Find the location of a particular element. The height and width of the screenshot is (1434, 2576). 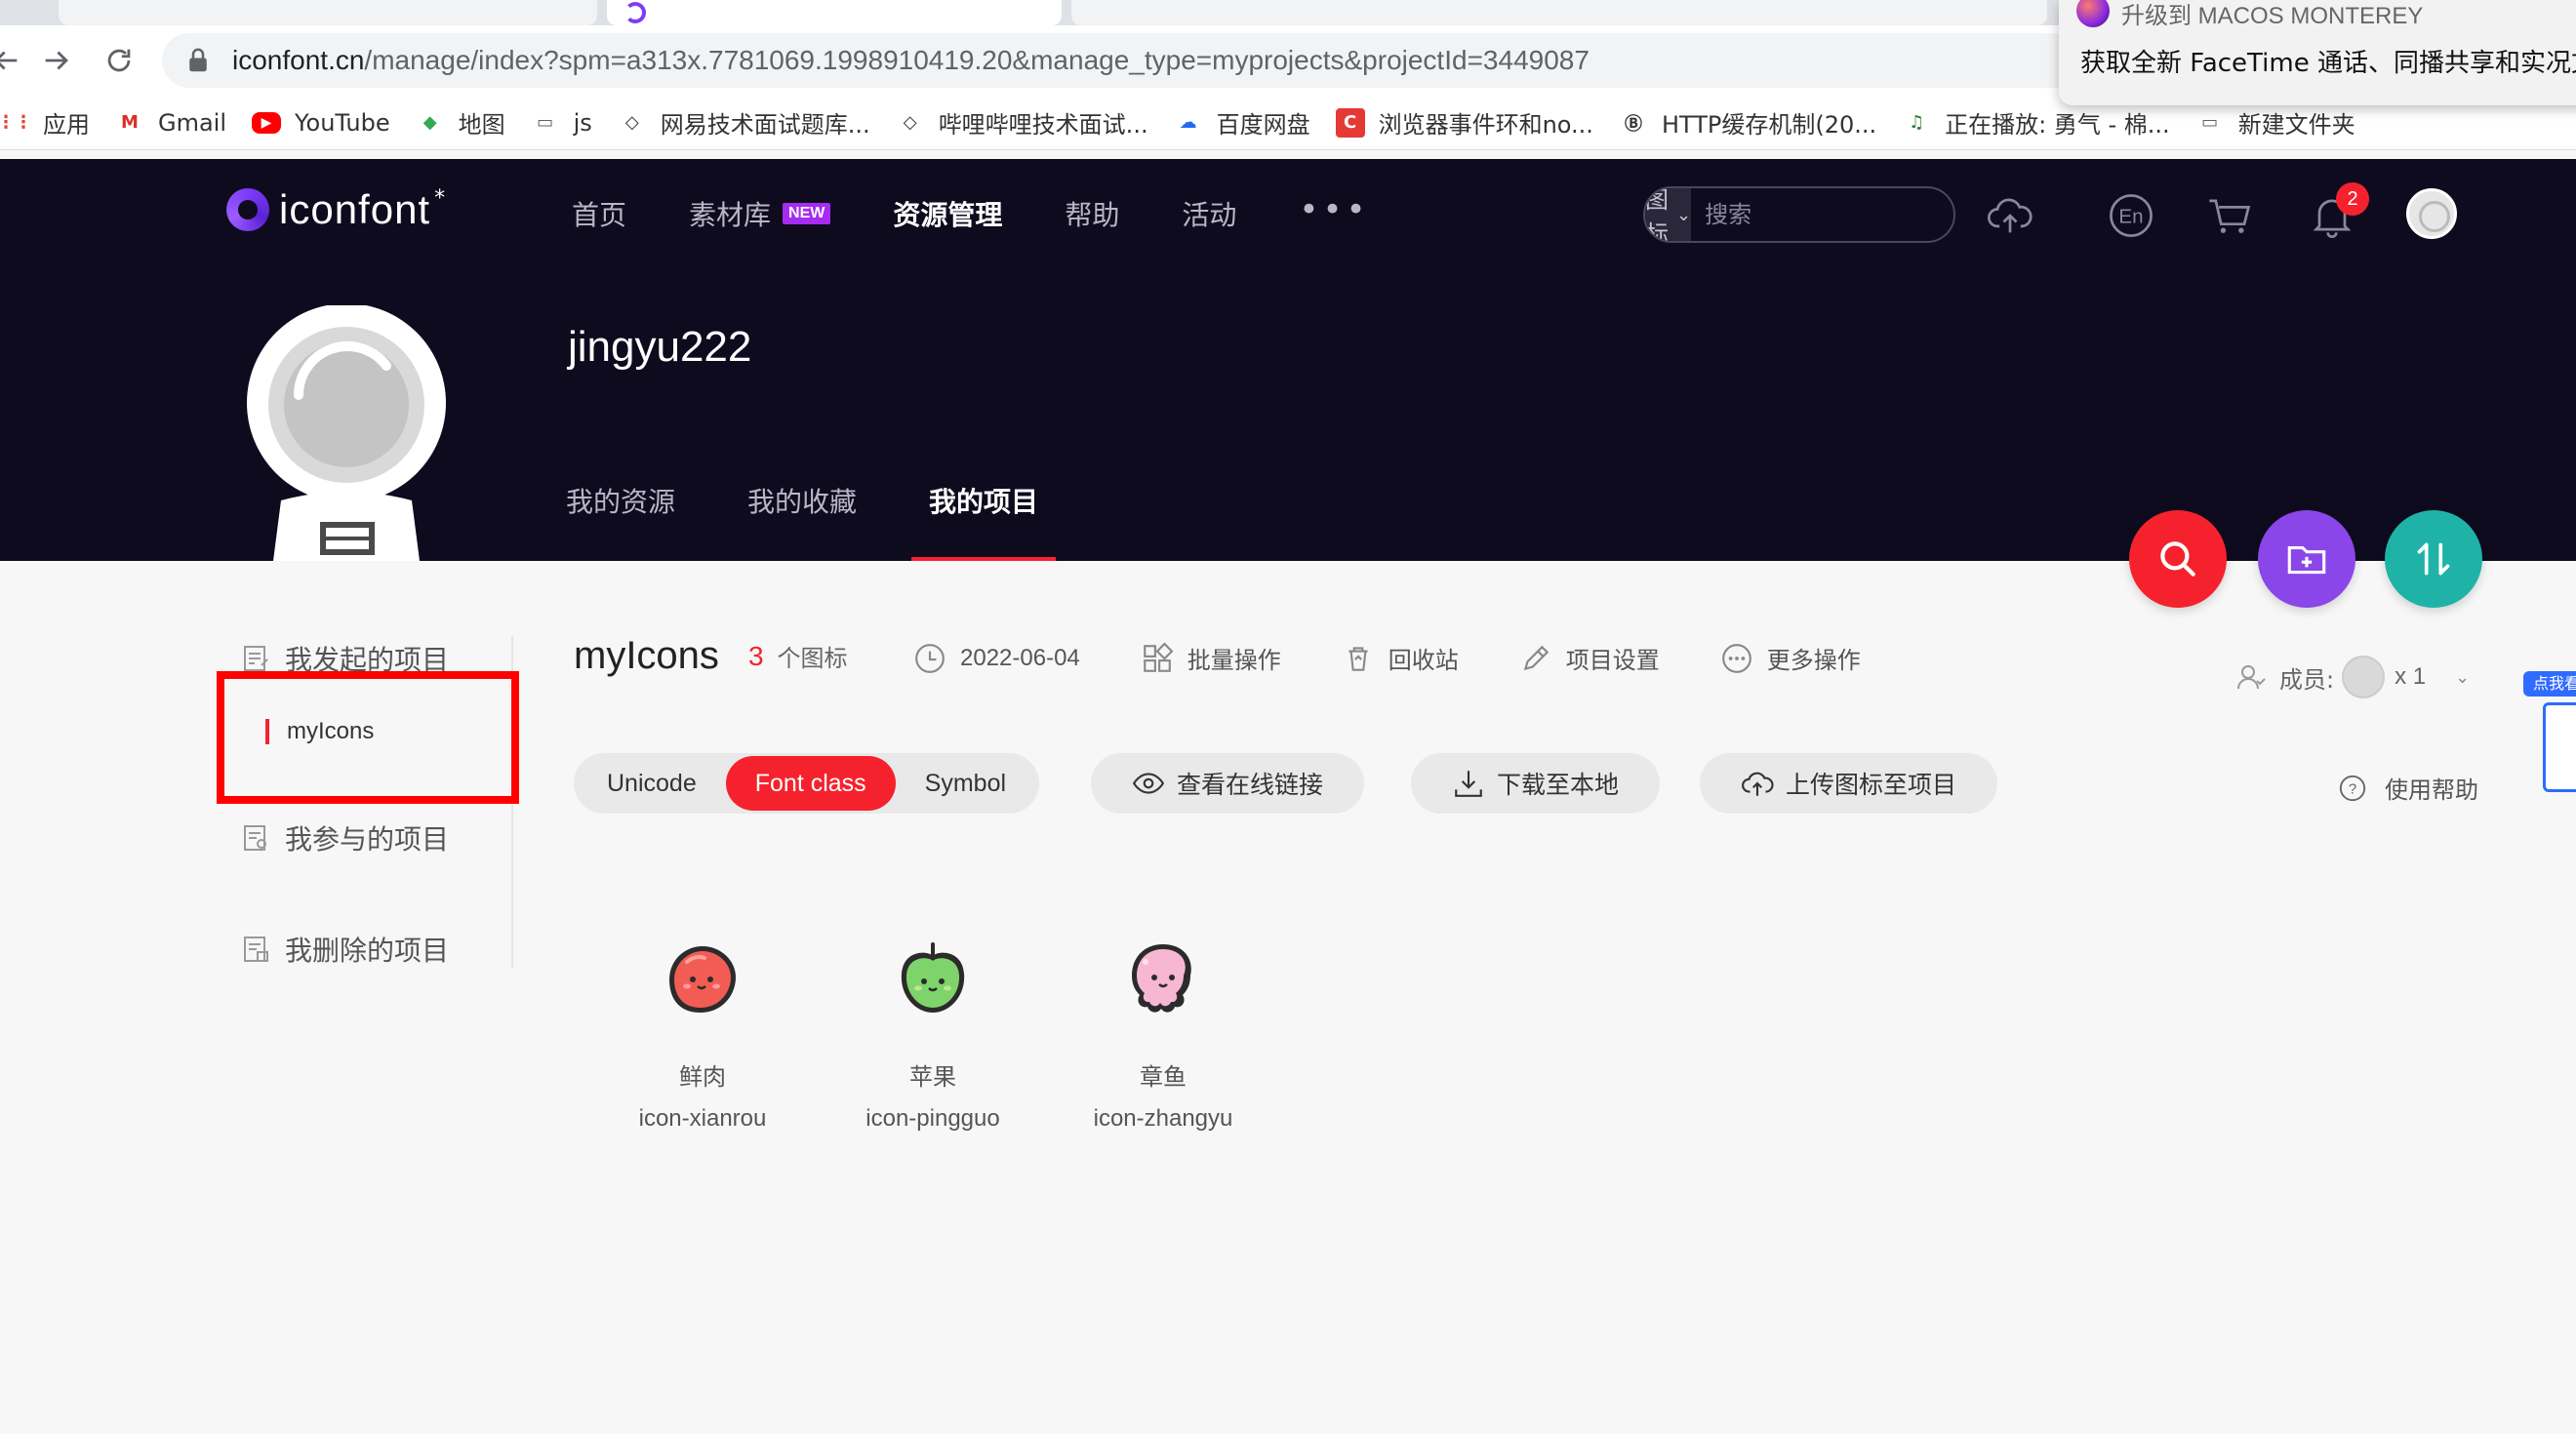

back-button is located at coordinates (13, 60).